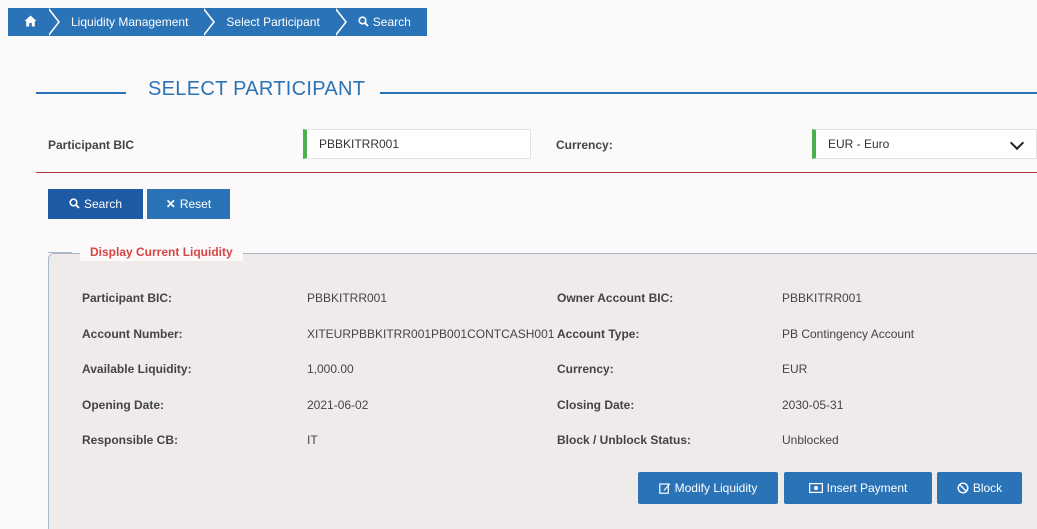  What do you see at coordinates (596, 405) in the screenshot?
I see `closing-date-label: Closing Date:` at bounding box center [596, 405].